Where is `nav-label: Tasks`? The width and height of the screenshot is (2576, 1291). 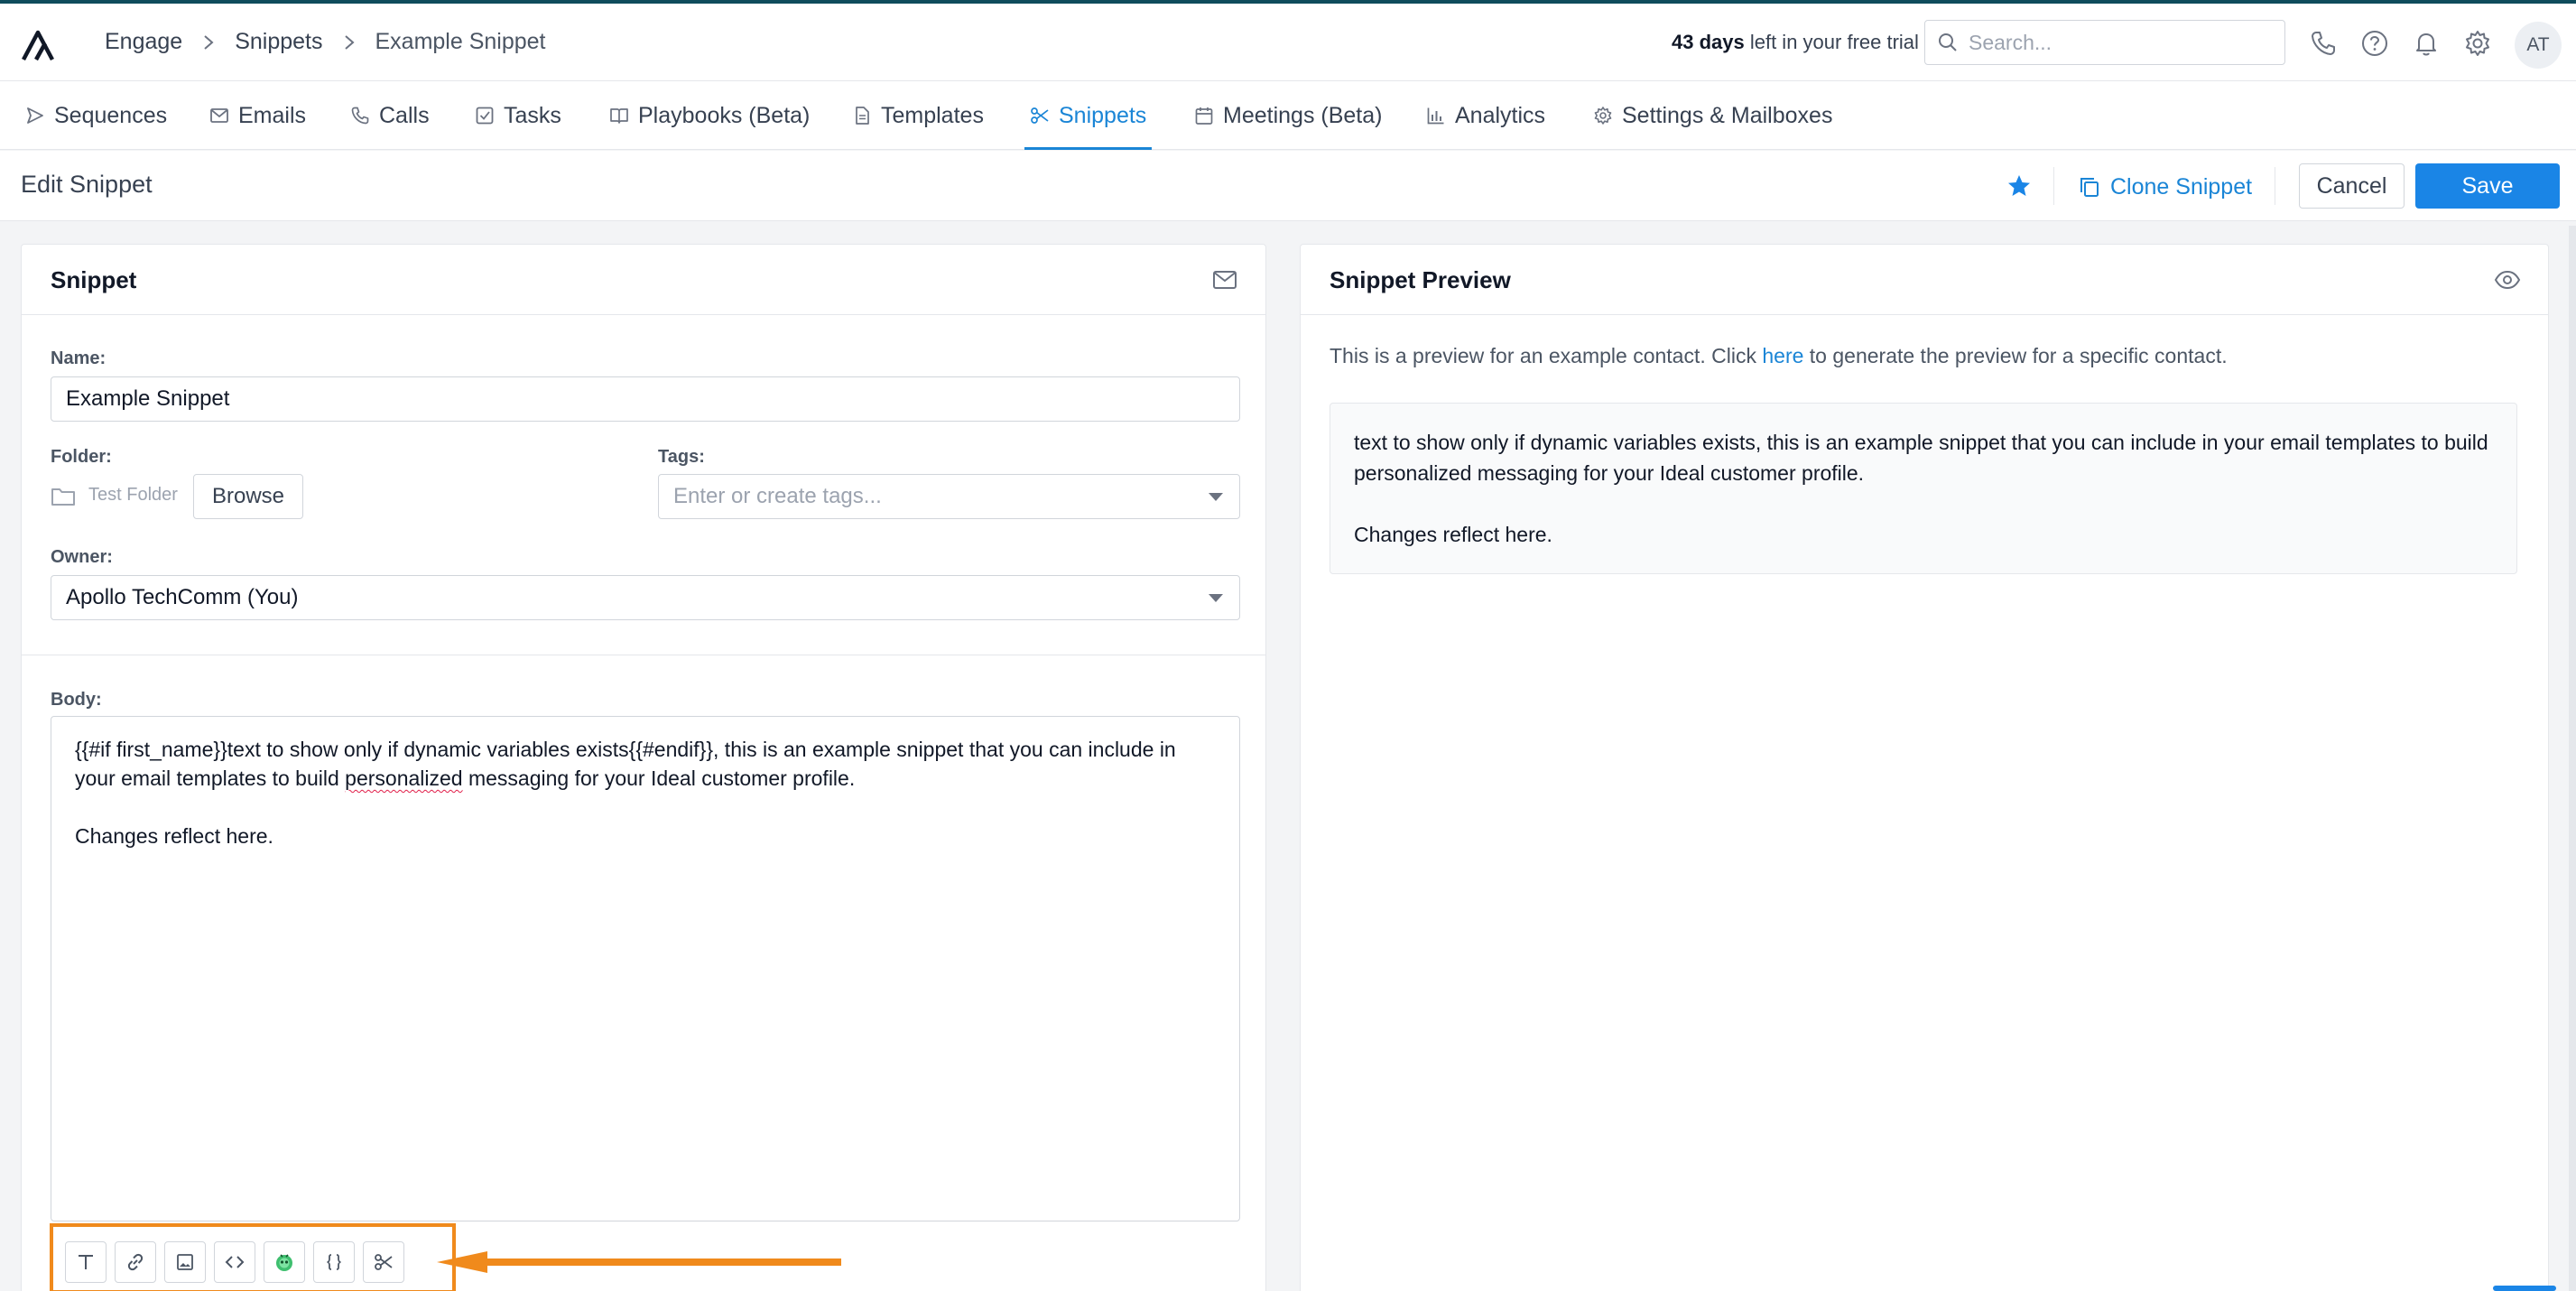 nav-label: Tasks is located at coordinates (532, 115).